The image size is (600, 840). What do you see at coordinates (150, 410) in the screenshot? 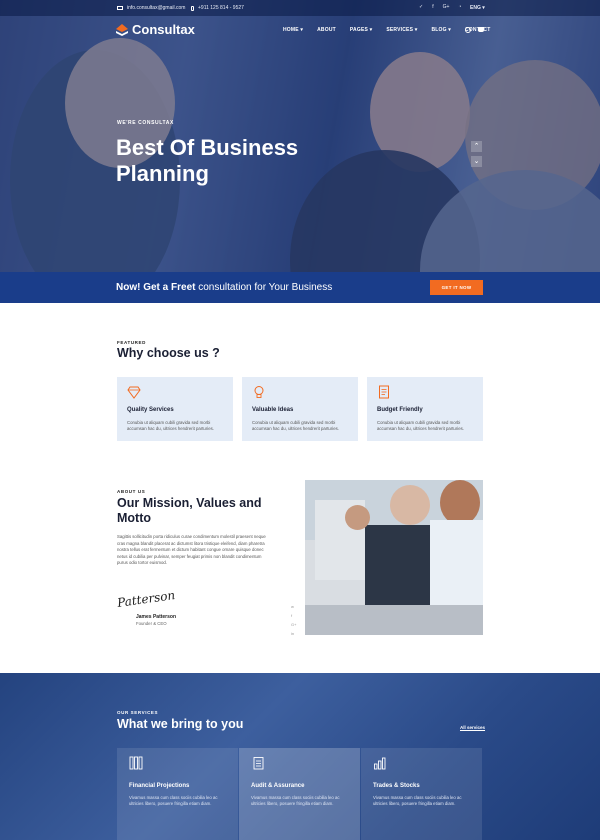
I see `card-title: Quality Services` at bounding box center [150, 410].